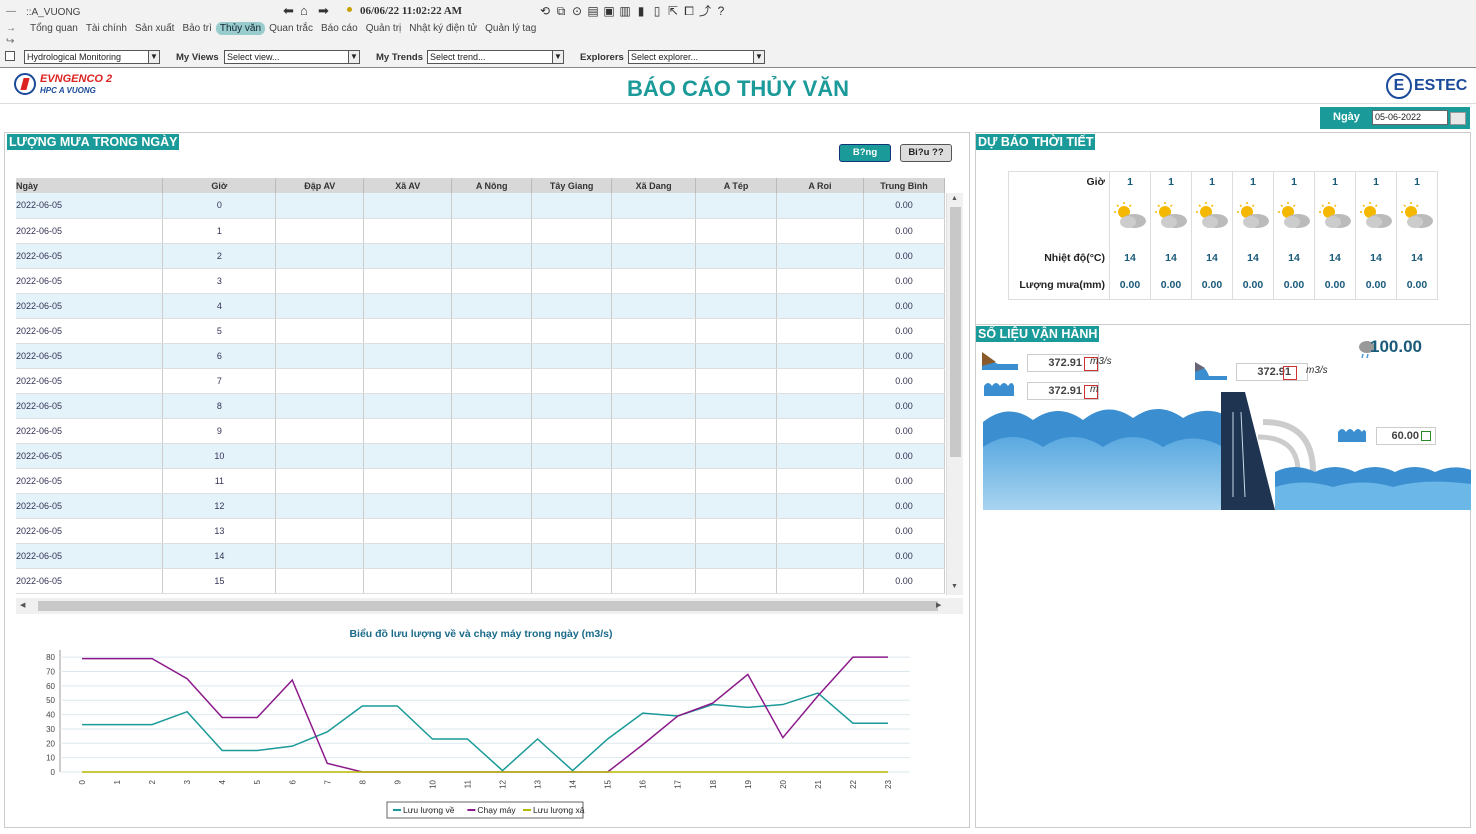  I want to click on return-icon: ↪, so click(10, 41).